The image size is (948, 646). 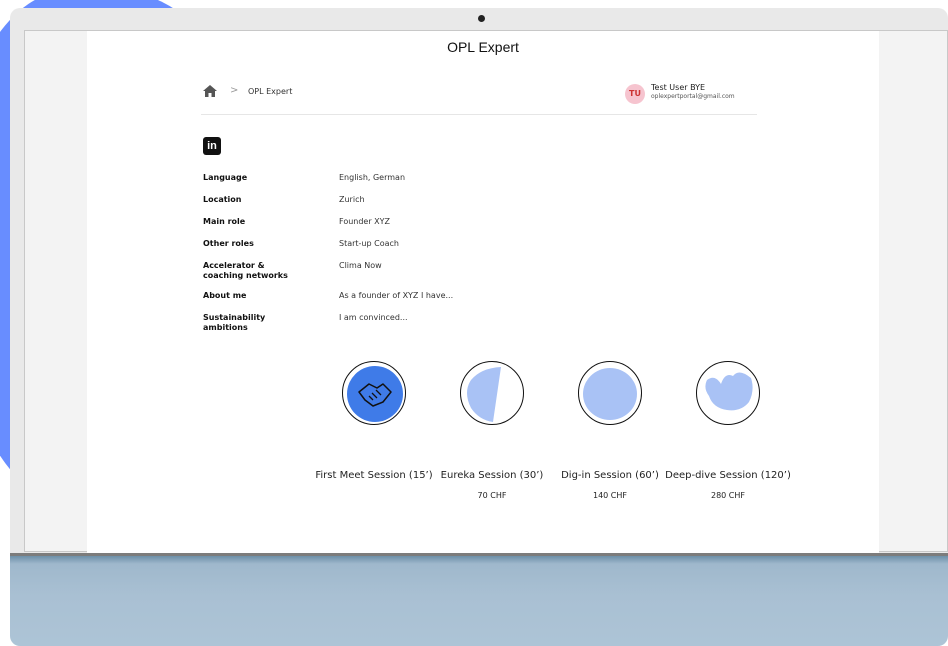 I want to click on full-circle-icon, so click(x=610, y=393).